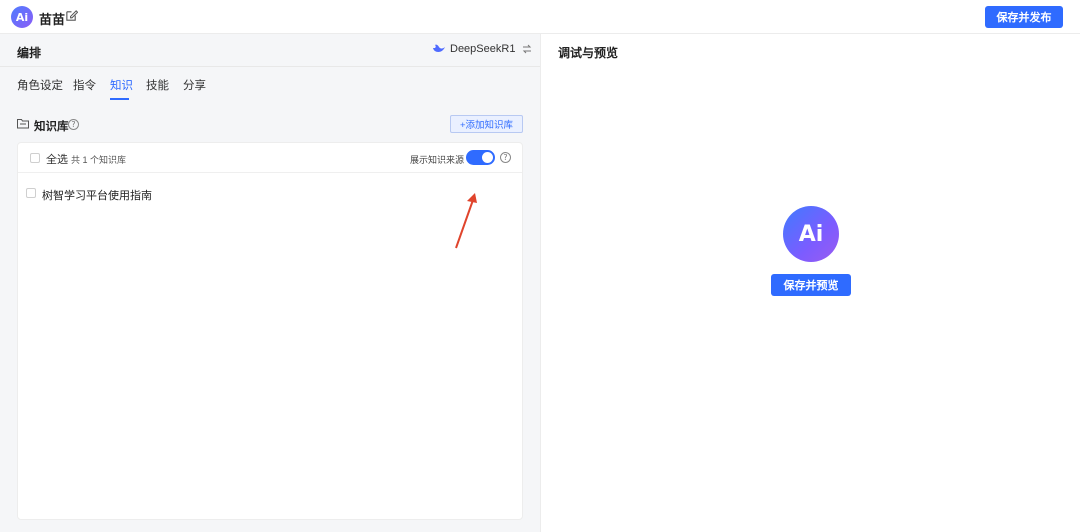 The image size is (1080, 532). I want to click on save-and-publish-button: 保存并发布, so click(1024, 17).